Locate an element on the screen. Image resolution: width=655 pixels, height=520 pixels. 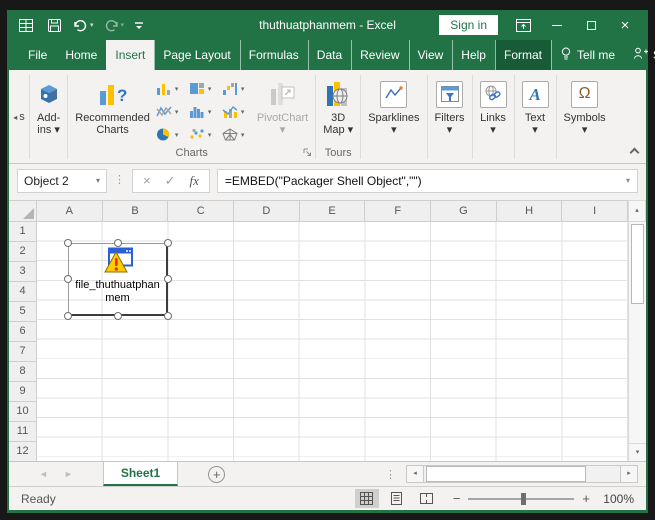
text-button: A Text ▾ is located at coordinates (535, 106).